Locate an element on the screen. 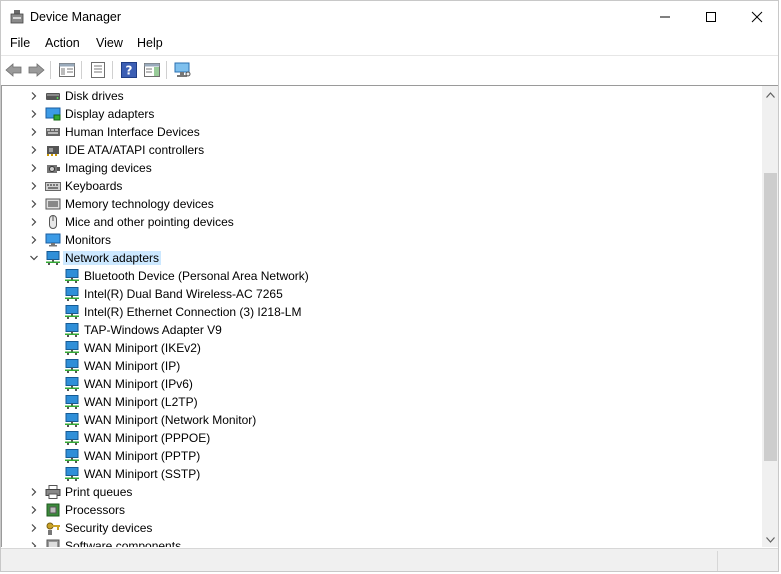 The width and height of the screenshot is (781, 574). vertical-scrollbar is located at coordinates (770, 316).